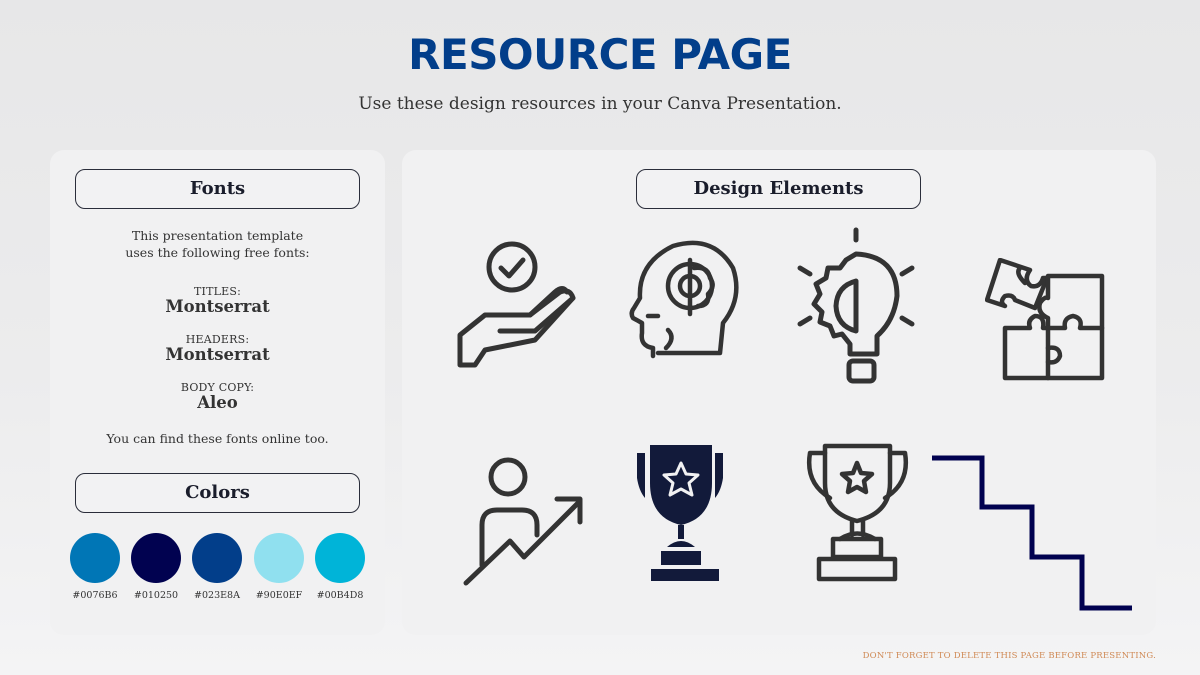  Describe the element at coordinates (156, 595) in the screenshot. I see `color-hex-label: #010250` at that location.